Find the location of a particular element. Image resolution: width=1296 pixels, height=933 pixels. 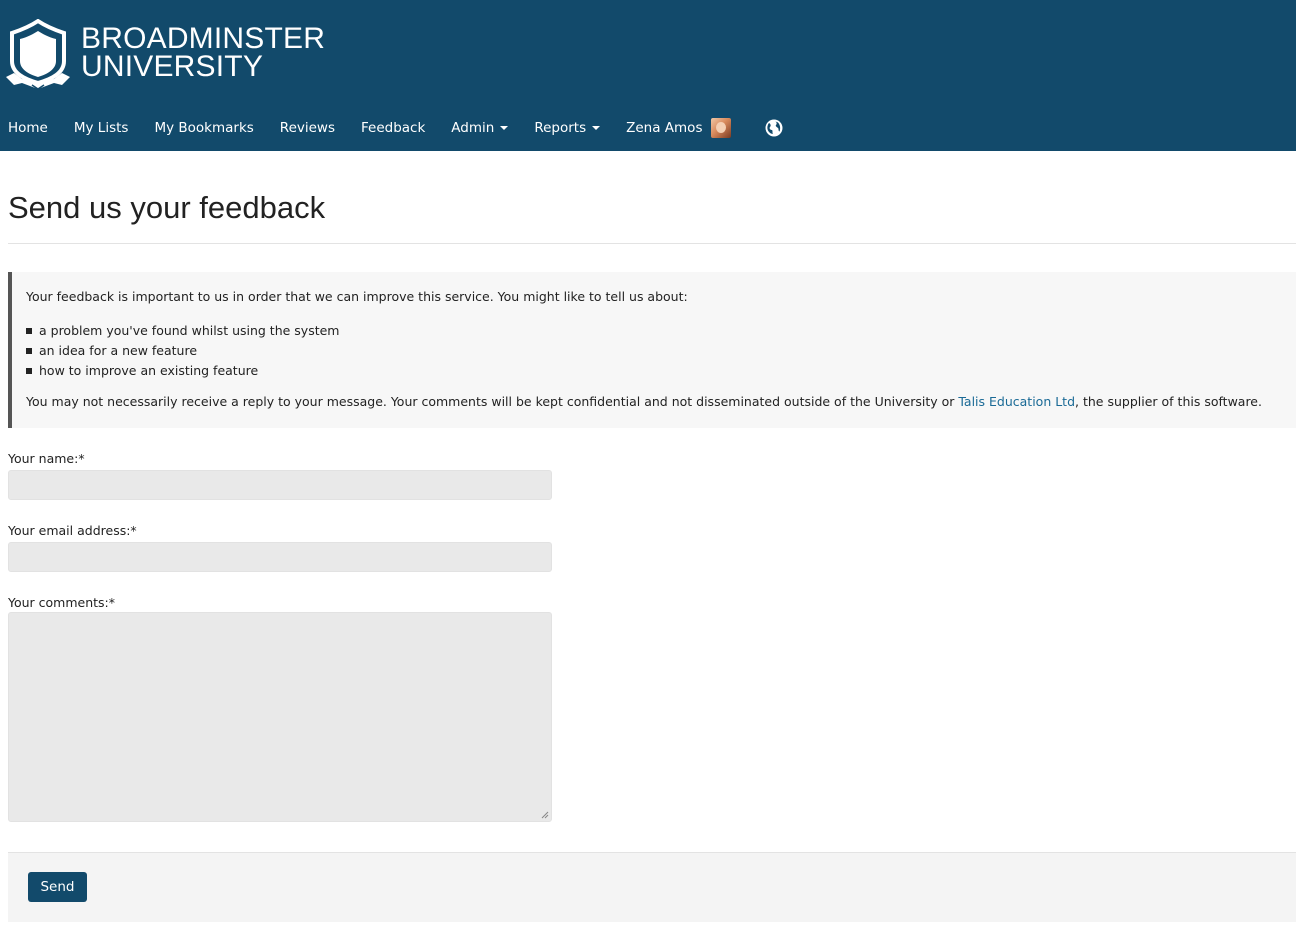

email-field is located at coordinates (280, 557).